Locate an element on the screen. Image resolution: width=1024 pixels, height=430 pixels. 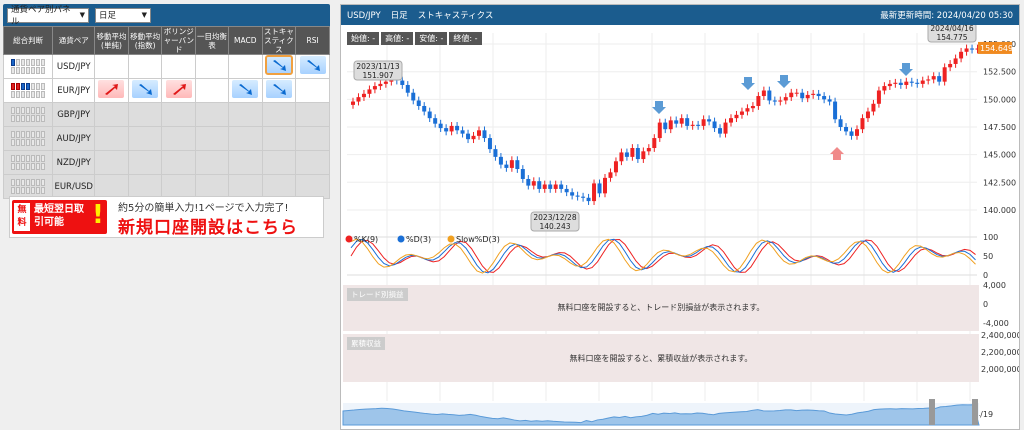
table-row: AUD/JPY is located at coordinates (166, 138).